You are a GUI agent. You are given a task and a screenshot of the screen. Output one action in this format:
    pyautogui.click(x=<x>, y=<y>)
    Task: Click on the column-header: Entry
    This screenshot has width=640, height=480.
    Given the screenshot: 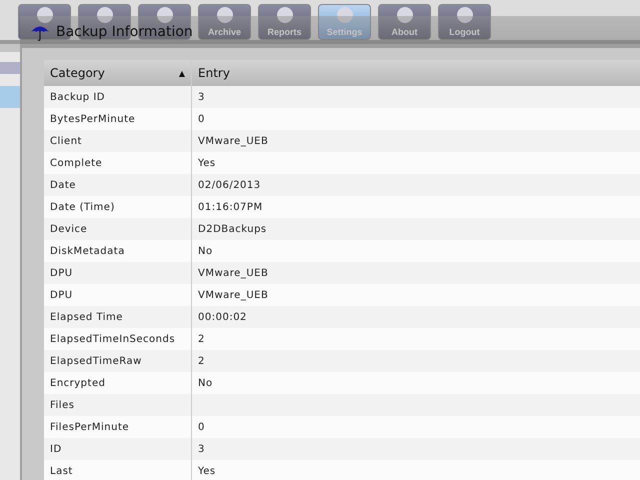 What is the action you would take?
    pyautogui.click(x=416, y=73)
    